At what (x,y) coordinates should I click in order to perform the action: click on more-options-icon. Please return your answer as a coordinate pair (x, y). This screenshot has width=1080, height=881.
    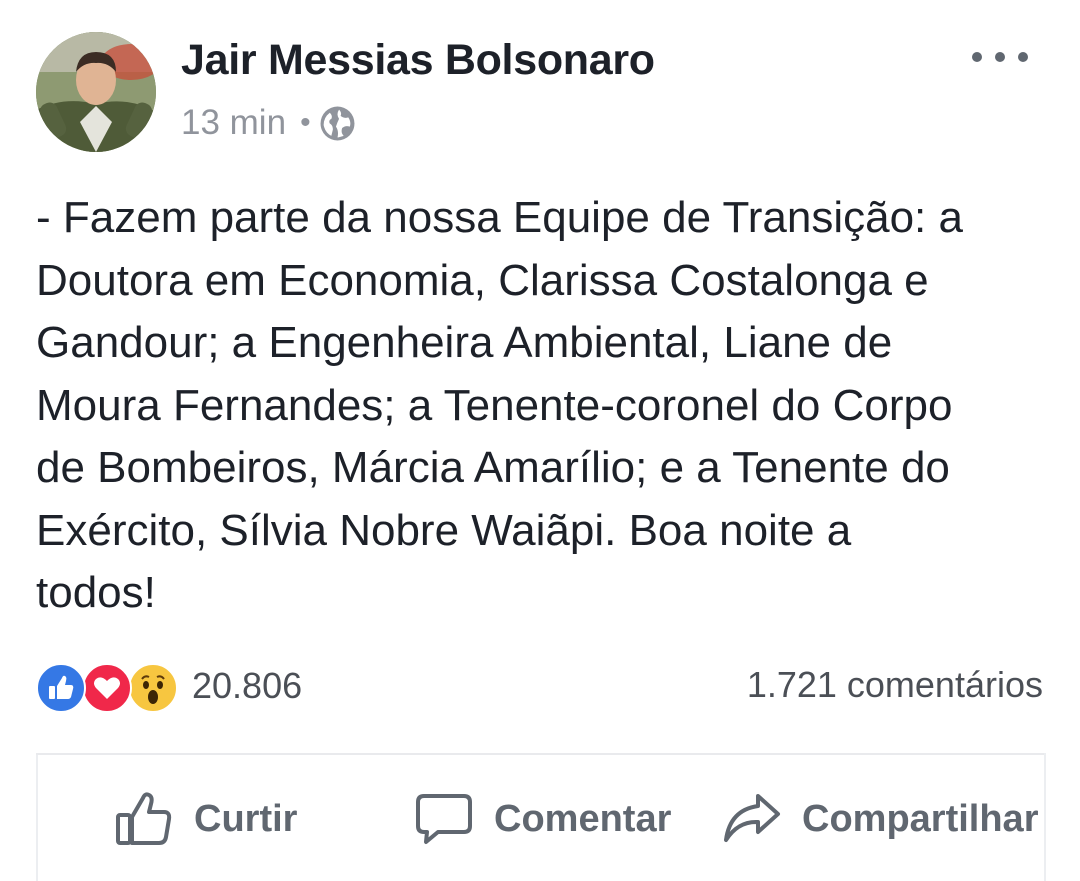
    Looking at the image, I should click on (1000, 57).